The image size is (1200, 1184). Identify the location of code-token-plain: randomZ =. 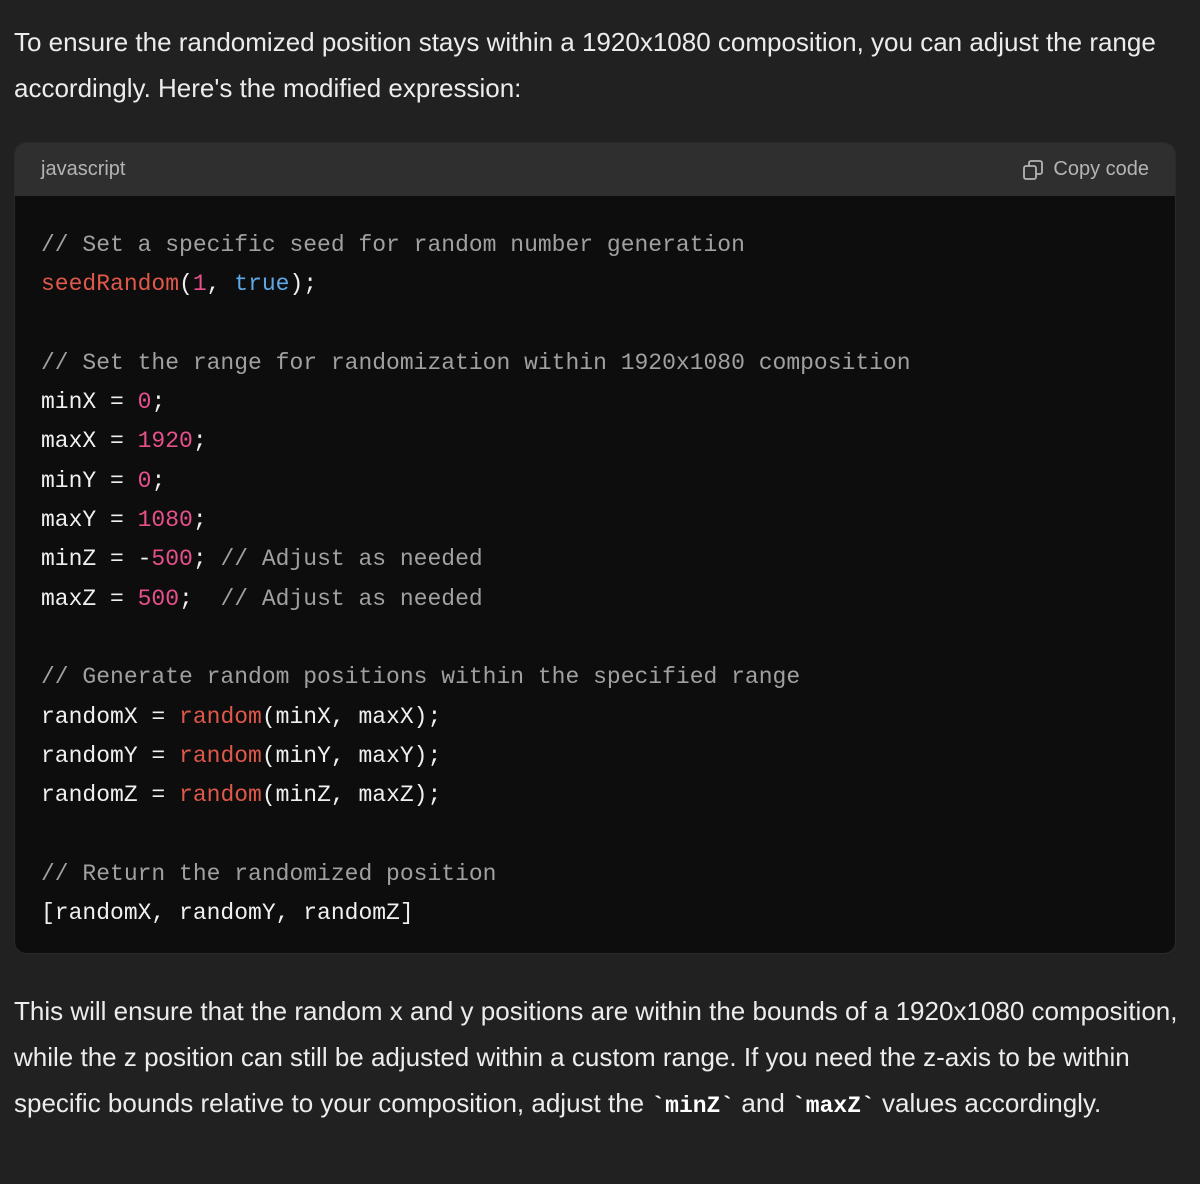
(110, 795).